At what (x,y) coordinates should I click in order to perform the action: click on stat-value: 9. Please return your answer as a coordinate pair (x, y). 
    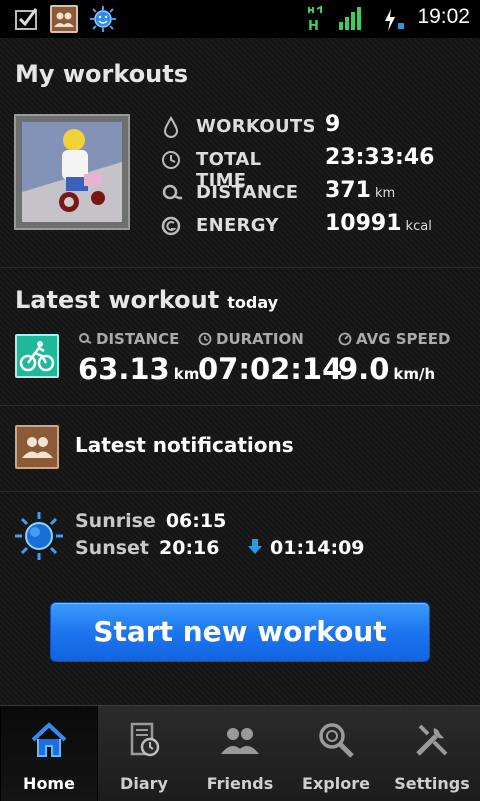
    Looking at the image, I should click on (333, 124).